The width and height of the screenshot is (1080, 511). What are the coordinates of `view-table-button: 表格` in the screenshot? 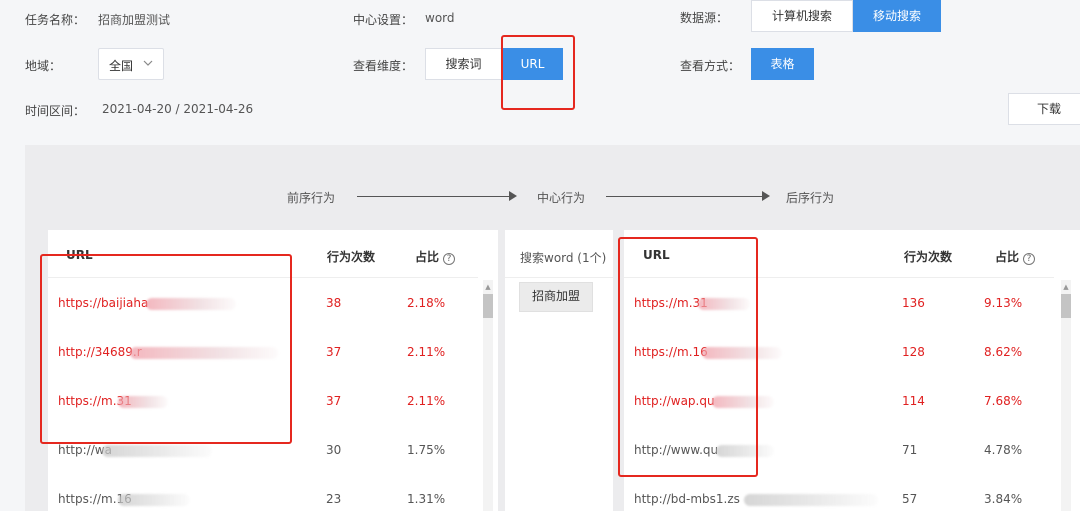 It's located at (782, 64).